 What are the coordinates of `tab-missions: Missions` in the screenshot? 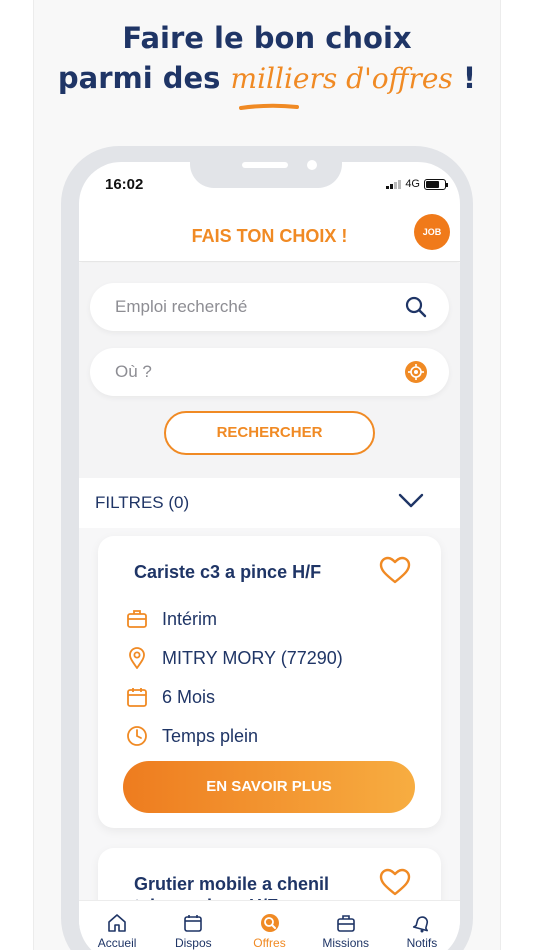 It's located at (346, 925).